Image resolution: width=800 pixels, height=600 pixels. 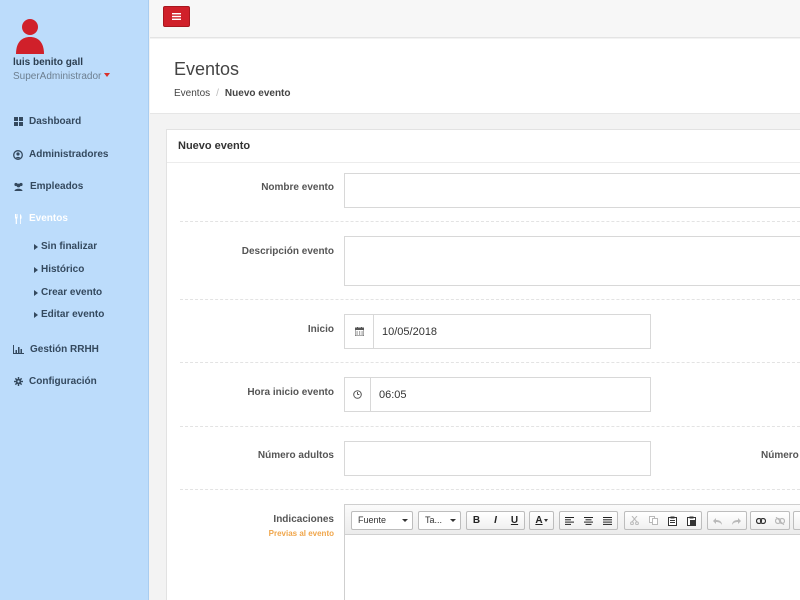 I want to click on nombre-evento-input, so click(x=572, y=190).